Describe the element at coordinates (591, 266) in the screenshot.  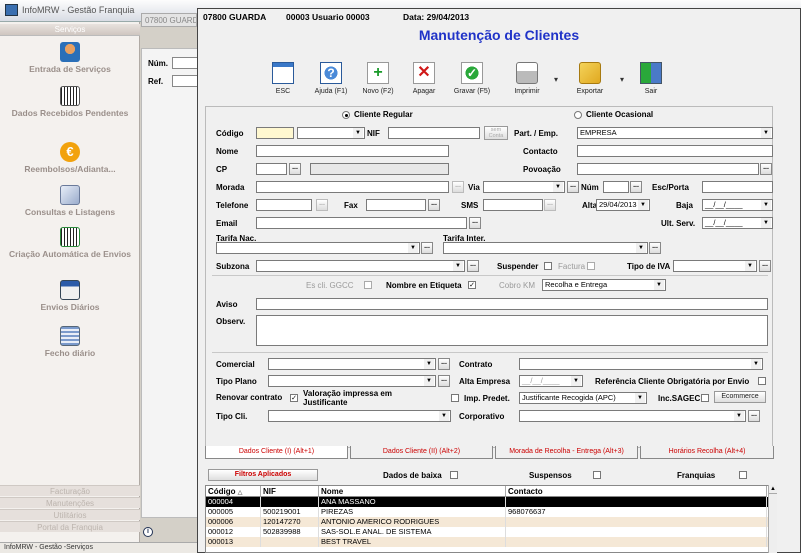
I see `factura-checkbox` at that location.